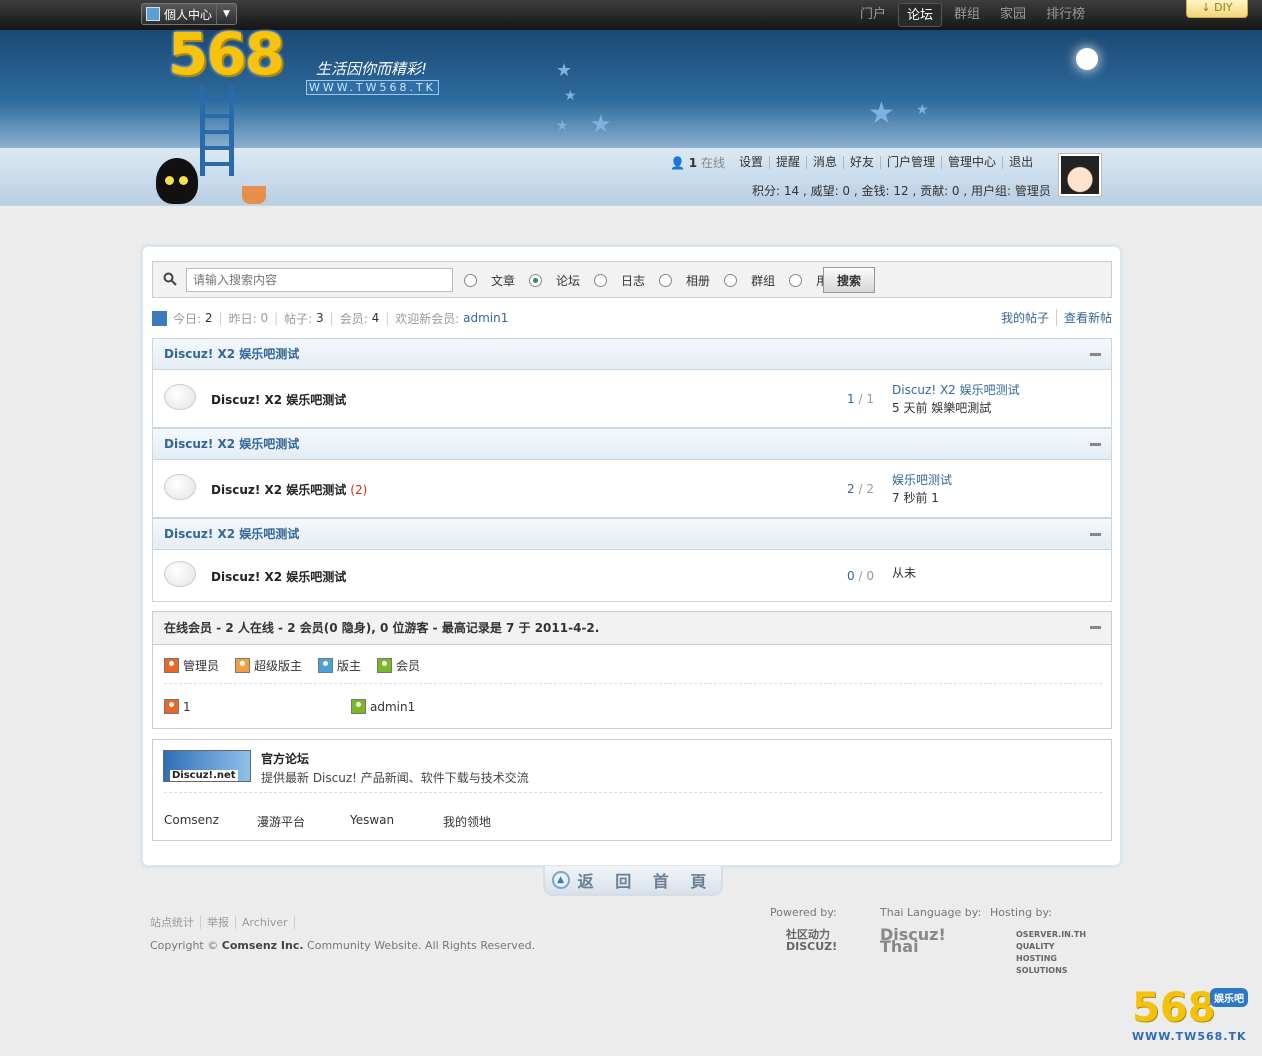 Image resolution: width=1262 pixels, height=1056 pixels. Describe the element at coordinates (210, 821) in the screenshot. I see `friend-link-comsenz: Comsenz` at that location.